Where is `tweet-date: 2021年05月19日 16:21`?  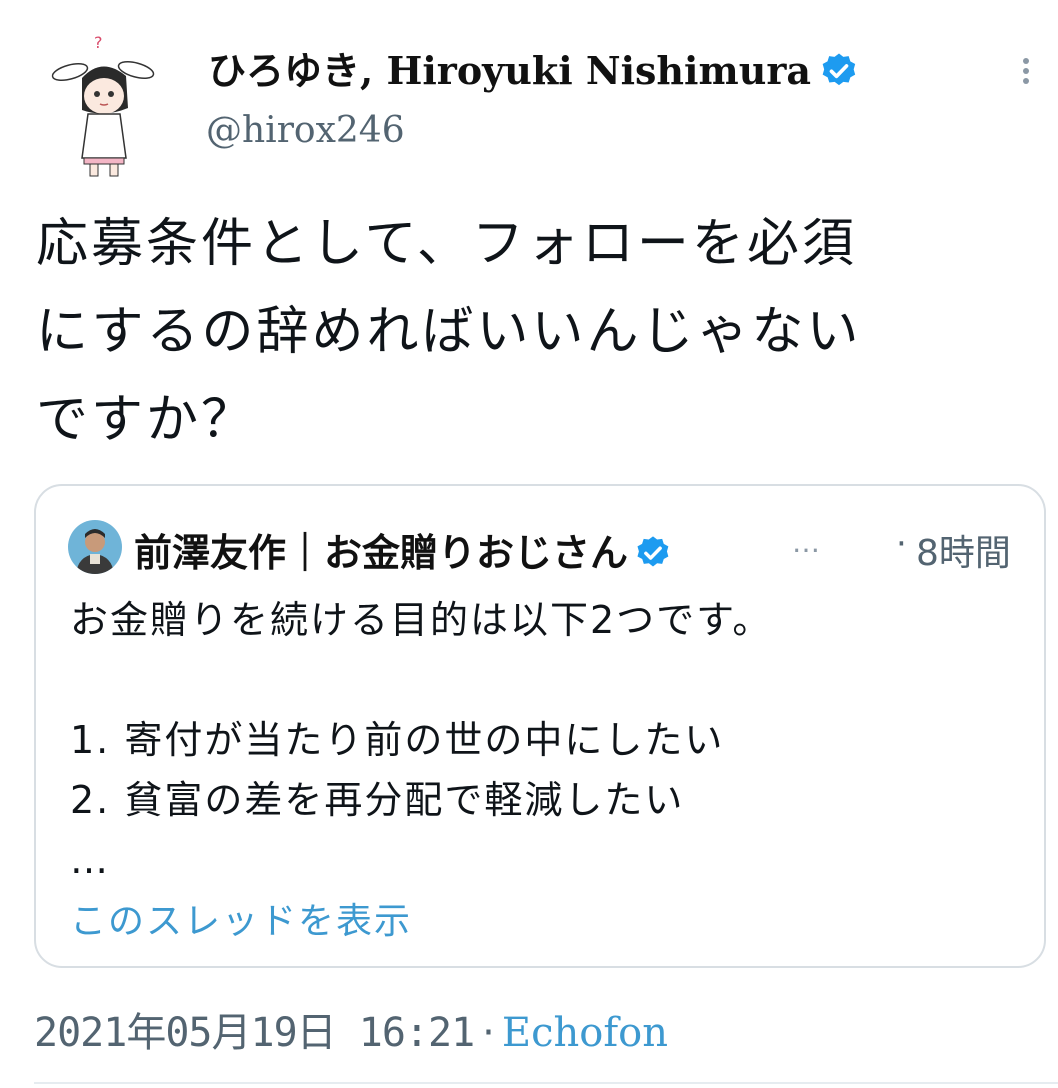
tweet-date: 2021年05月19日 16:21 is located at coordinates (254, 1033).